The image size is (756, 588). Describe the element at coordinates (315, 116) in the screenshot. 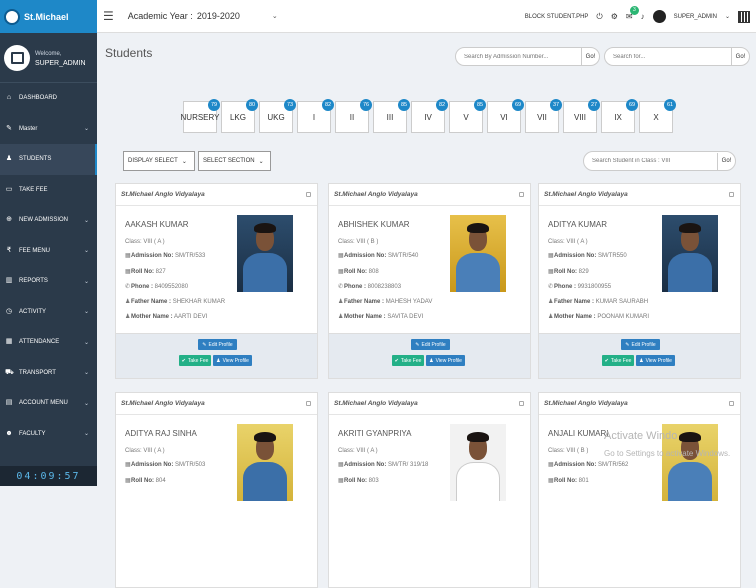

I see `class-tab: I 82` at that location.